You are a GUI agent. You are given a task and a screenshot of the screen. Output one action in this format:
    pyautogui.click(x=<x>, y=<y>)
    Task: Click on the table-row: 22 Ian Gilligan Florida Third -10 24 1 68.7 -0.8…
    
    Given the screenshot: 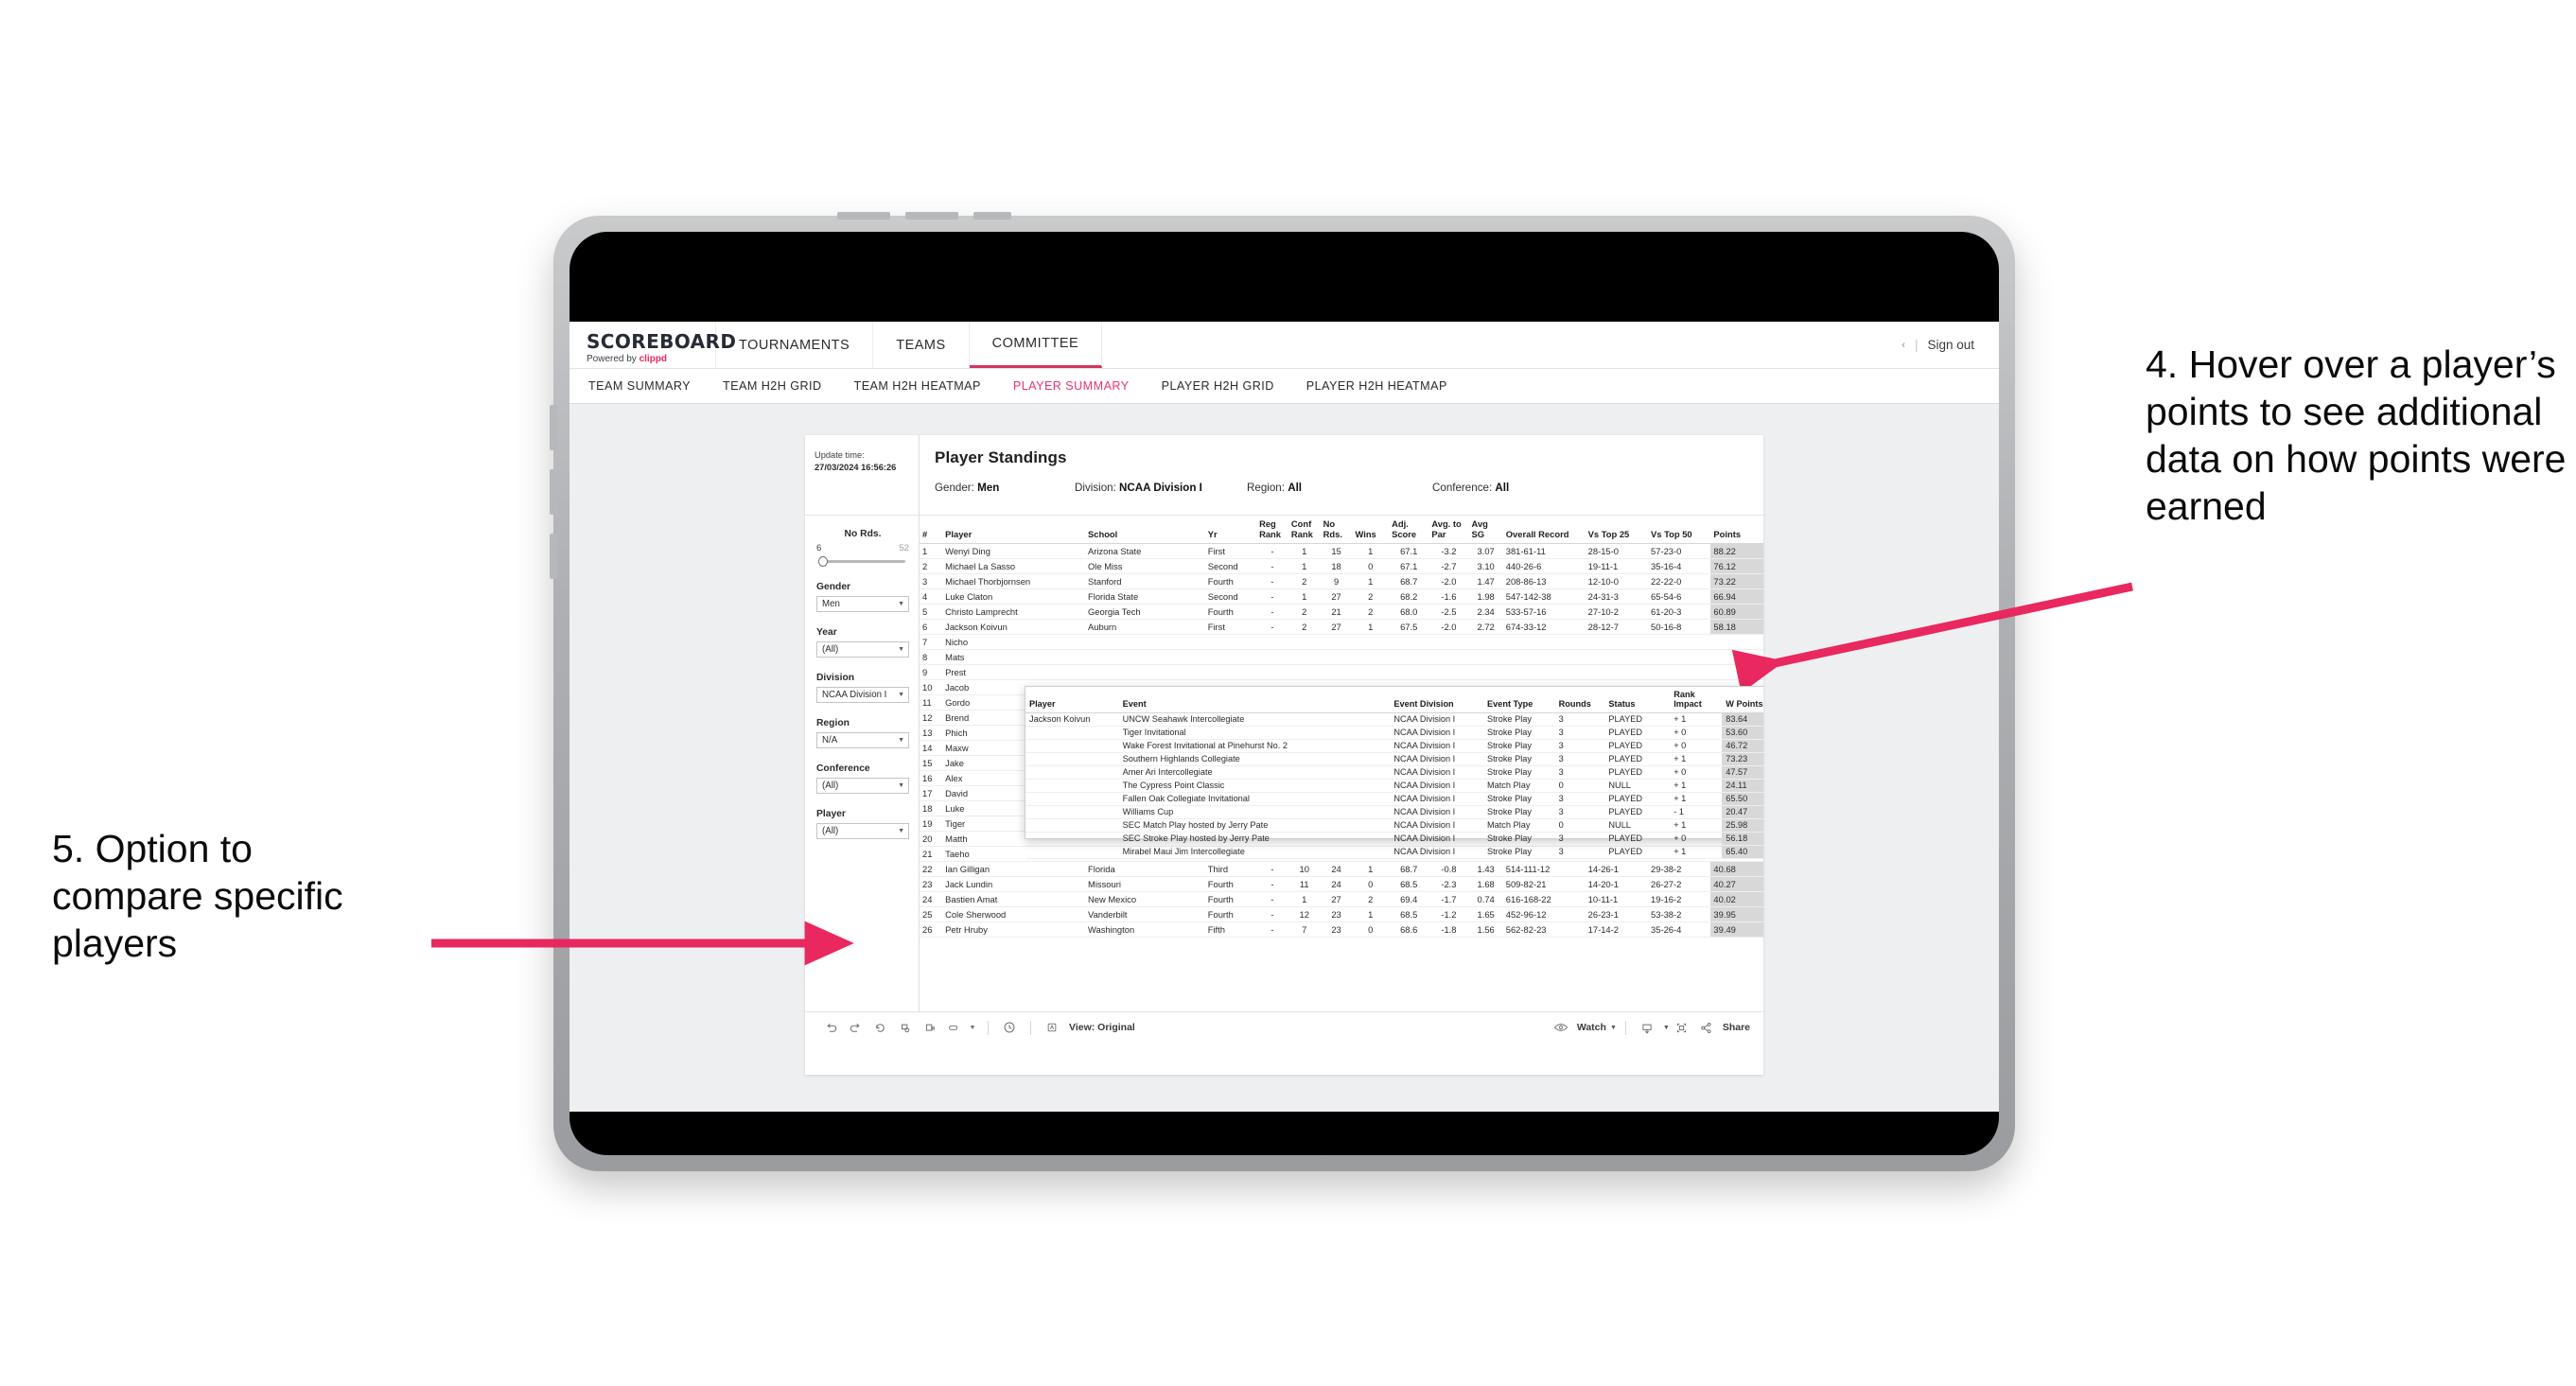 What is the action you would take?
    pyautogui.click(x=1342, y=869)
    